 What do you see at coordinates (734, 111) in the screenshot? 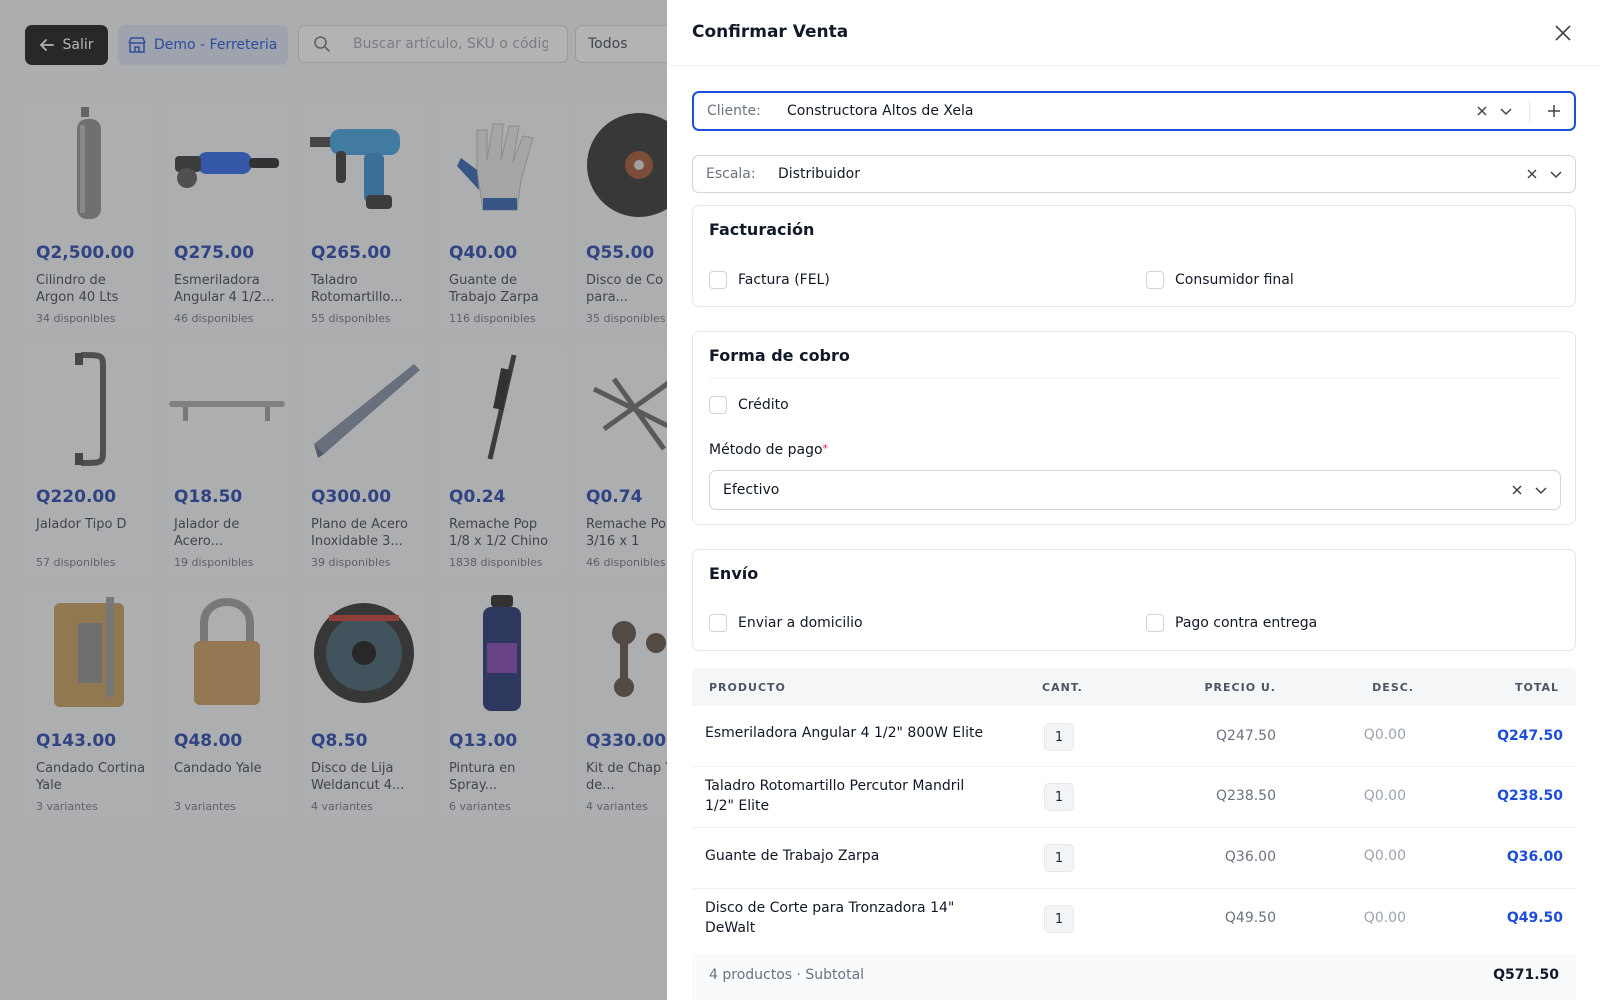
I see `client-label: Cliente:` at bounding box center [734, 111].